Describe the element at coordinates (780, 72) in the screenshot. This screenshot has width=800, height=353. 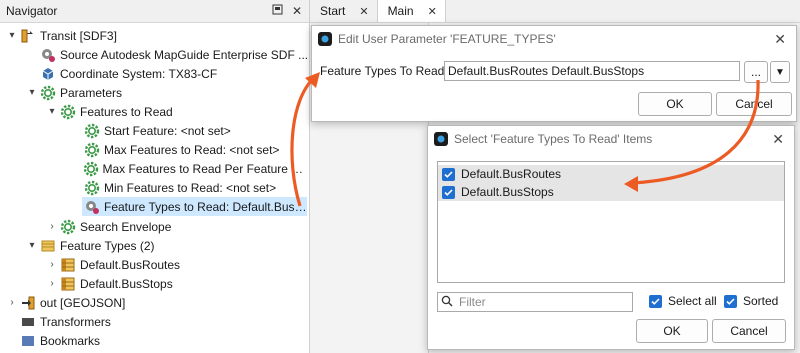
I see `dropdown-button: ▼` at that location.